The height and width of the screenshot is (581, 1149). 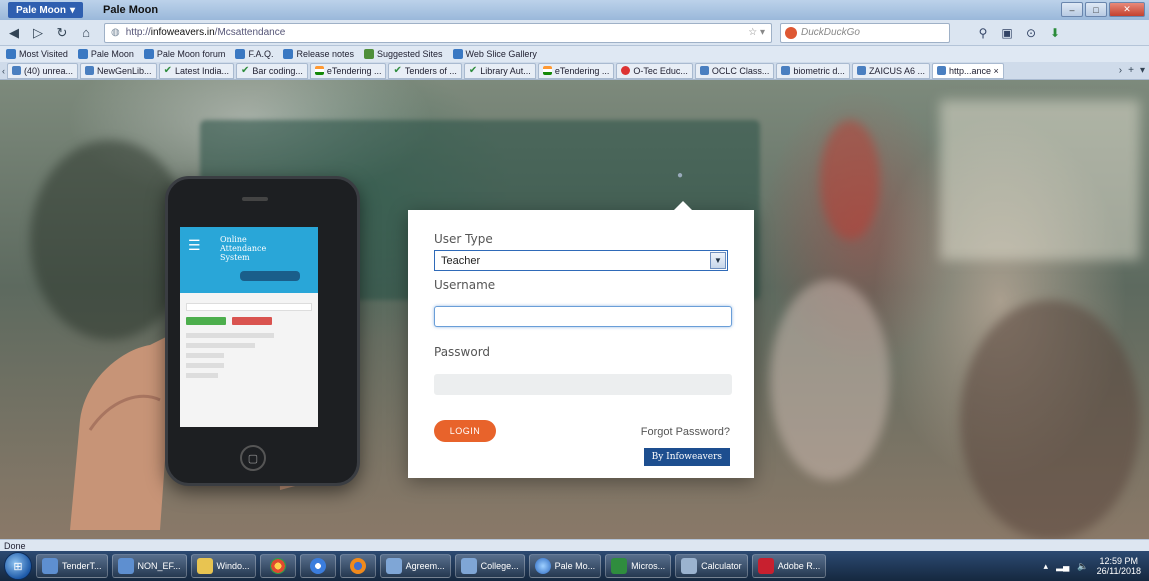 I want to click on tray-expand-icon: ▴, so click(x=1046, y=566).